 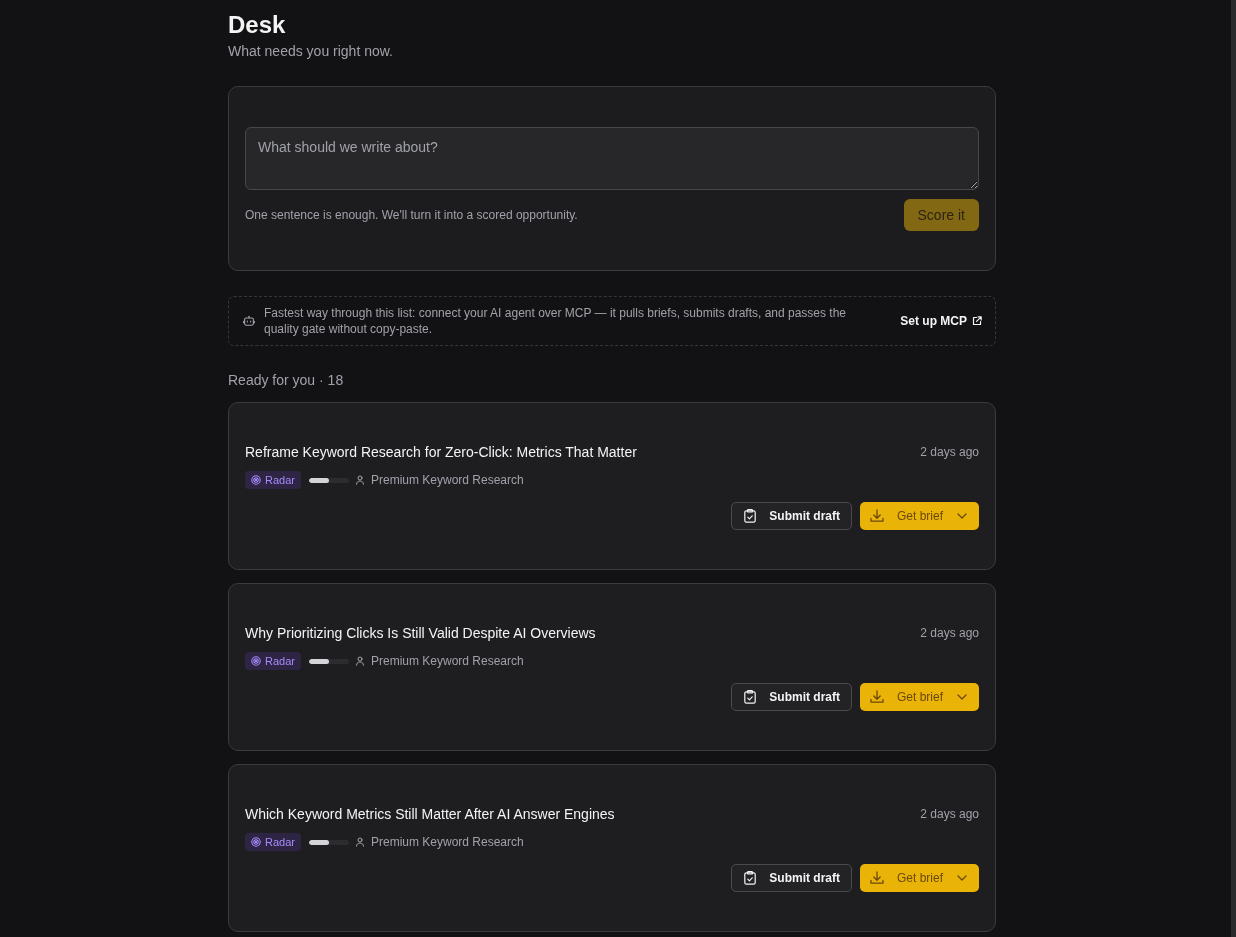 What do you see at coordinates (420, 633) in the screenshot?
I see `opportunity-title: Why Prioritizing Clicks Is Still Valid Despite AI Overviews` at bounding box center [420, 633].